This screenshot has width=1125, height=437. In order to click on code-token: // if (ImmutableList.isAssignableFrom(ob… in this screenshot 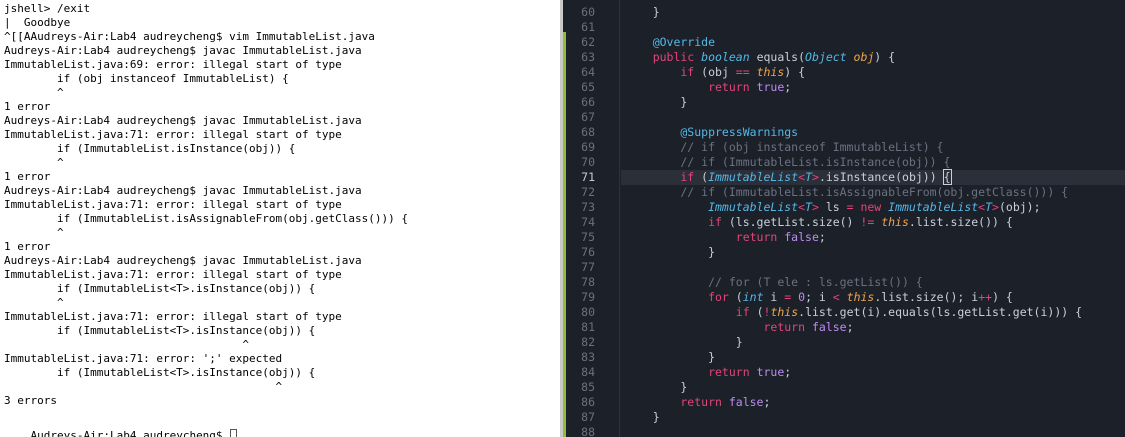, I will do `click(847, 192)`.